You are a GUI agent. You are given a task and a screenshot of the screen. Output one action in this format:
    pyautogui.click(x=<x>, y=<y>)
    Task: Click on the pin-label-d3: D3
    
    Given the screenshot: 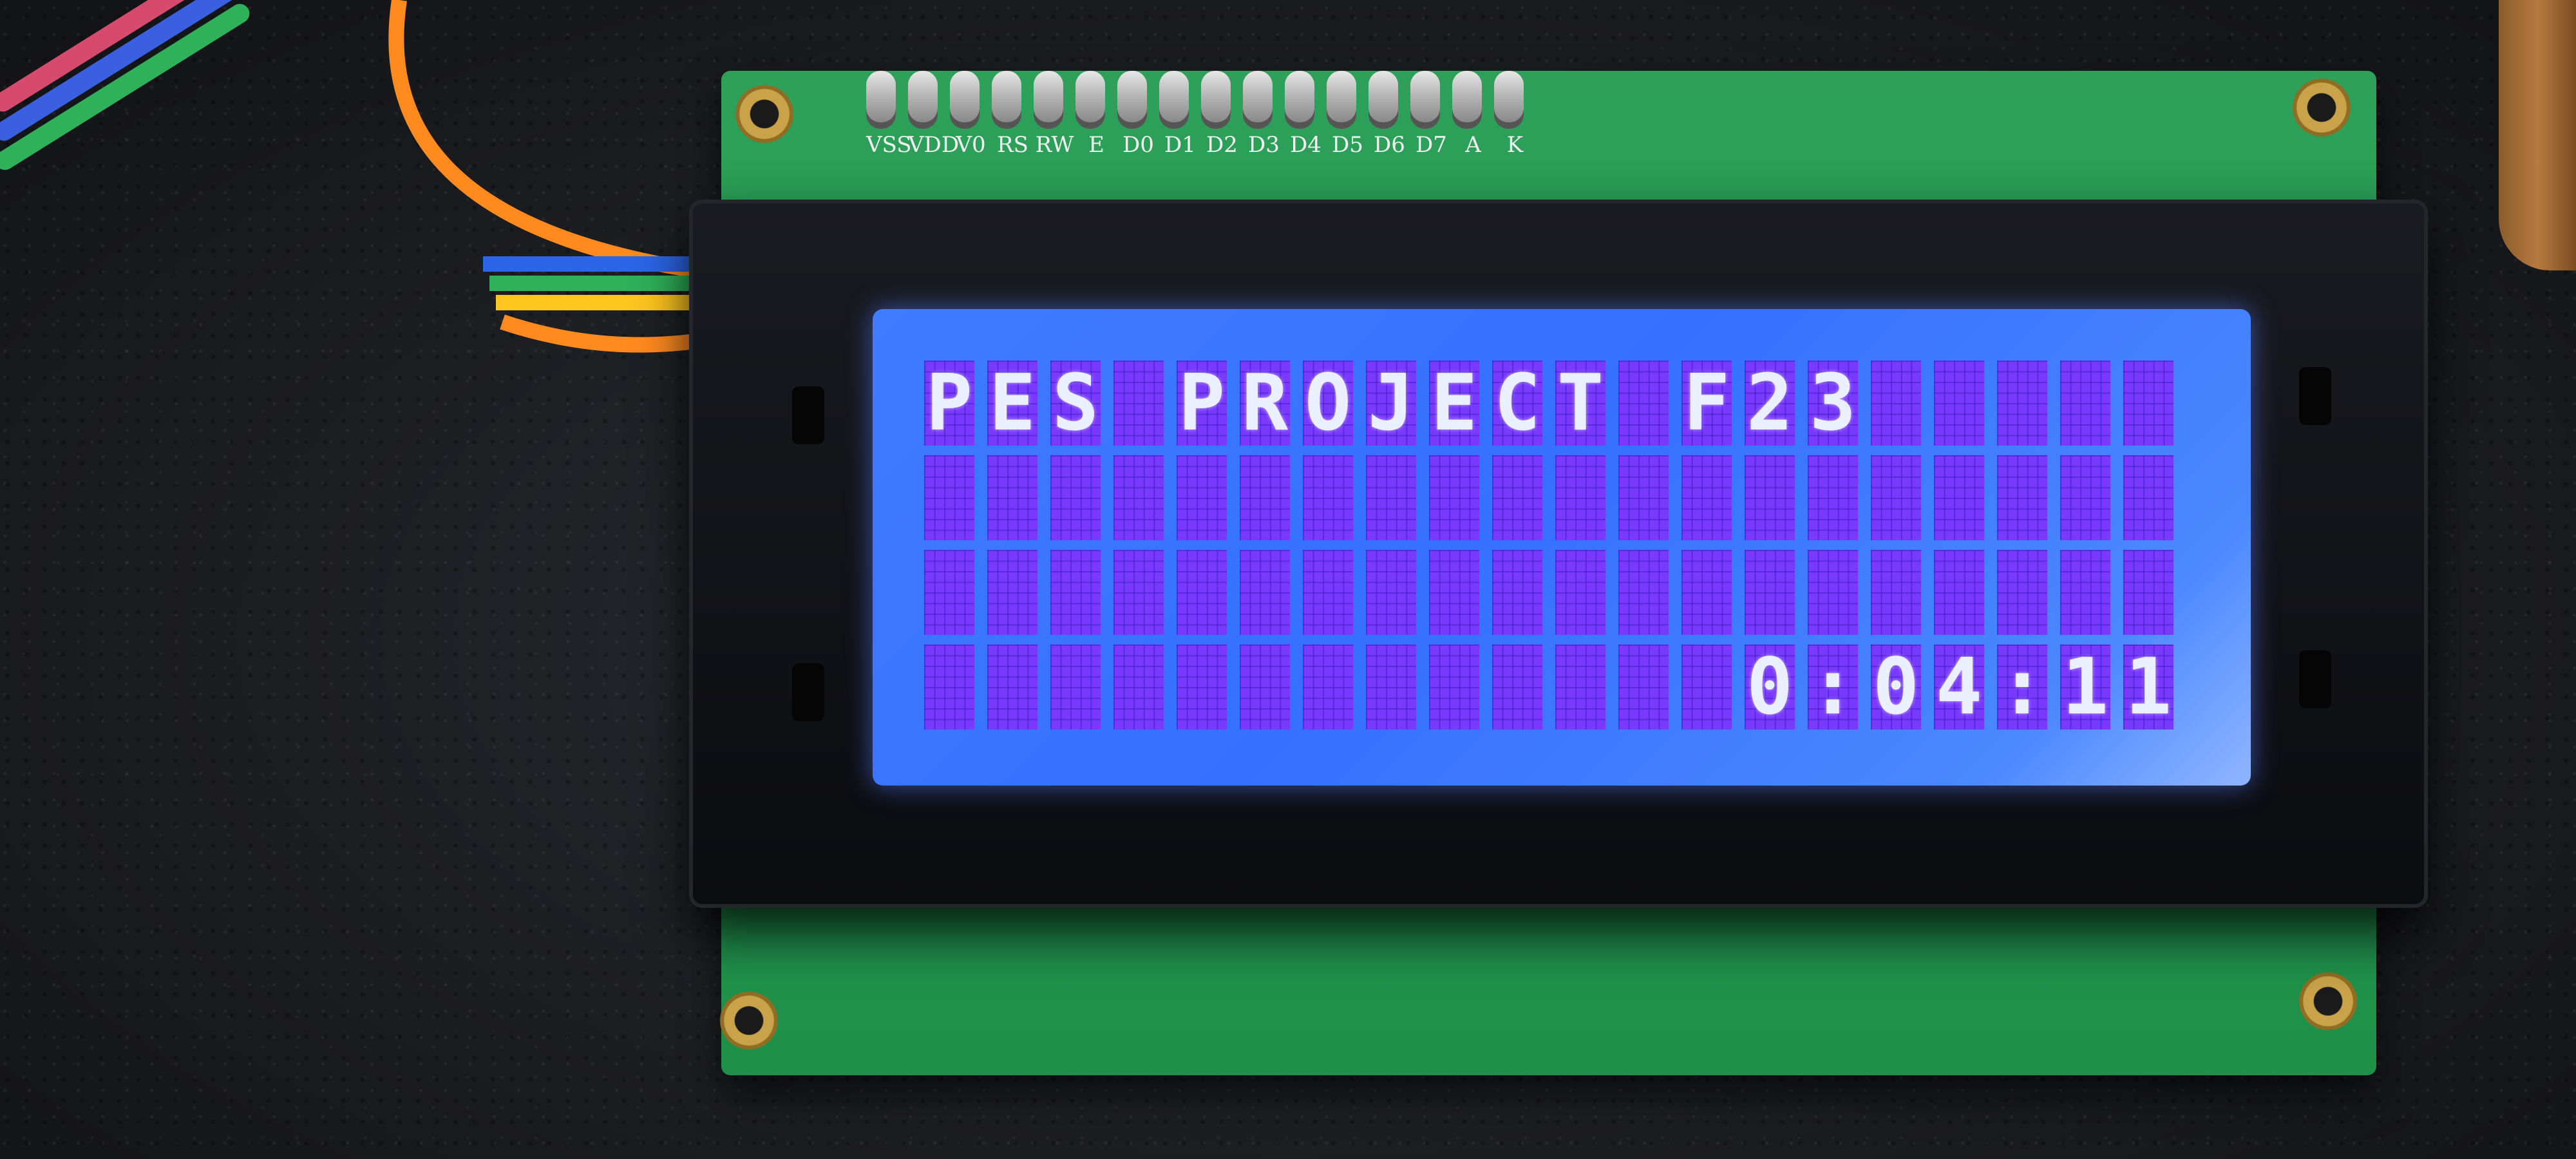 What is the action you would take?
    pyautogui.click(x=1264, y=145)
    